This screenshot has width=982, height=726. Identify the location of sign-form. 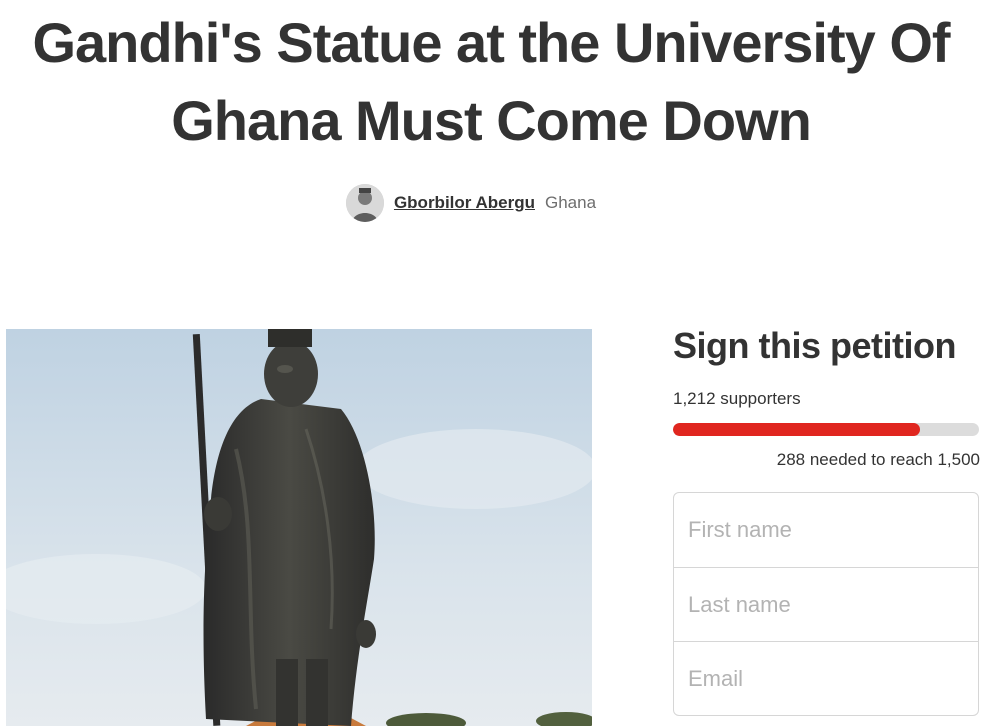
(826, 604).